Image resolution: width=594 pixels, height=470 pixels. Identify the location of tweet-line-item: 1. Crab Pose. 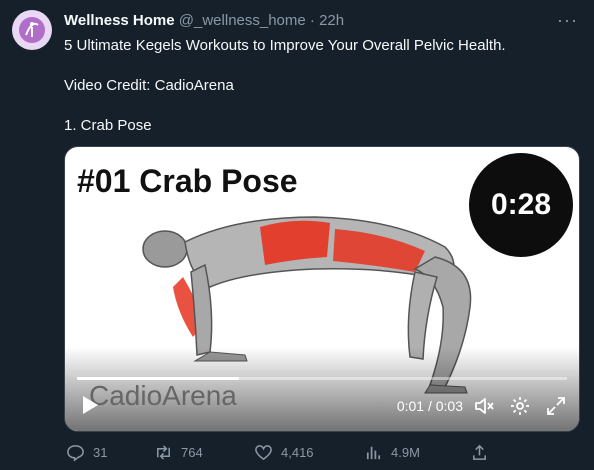
(108, 125).